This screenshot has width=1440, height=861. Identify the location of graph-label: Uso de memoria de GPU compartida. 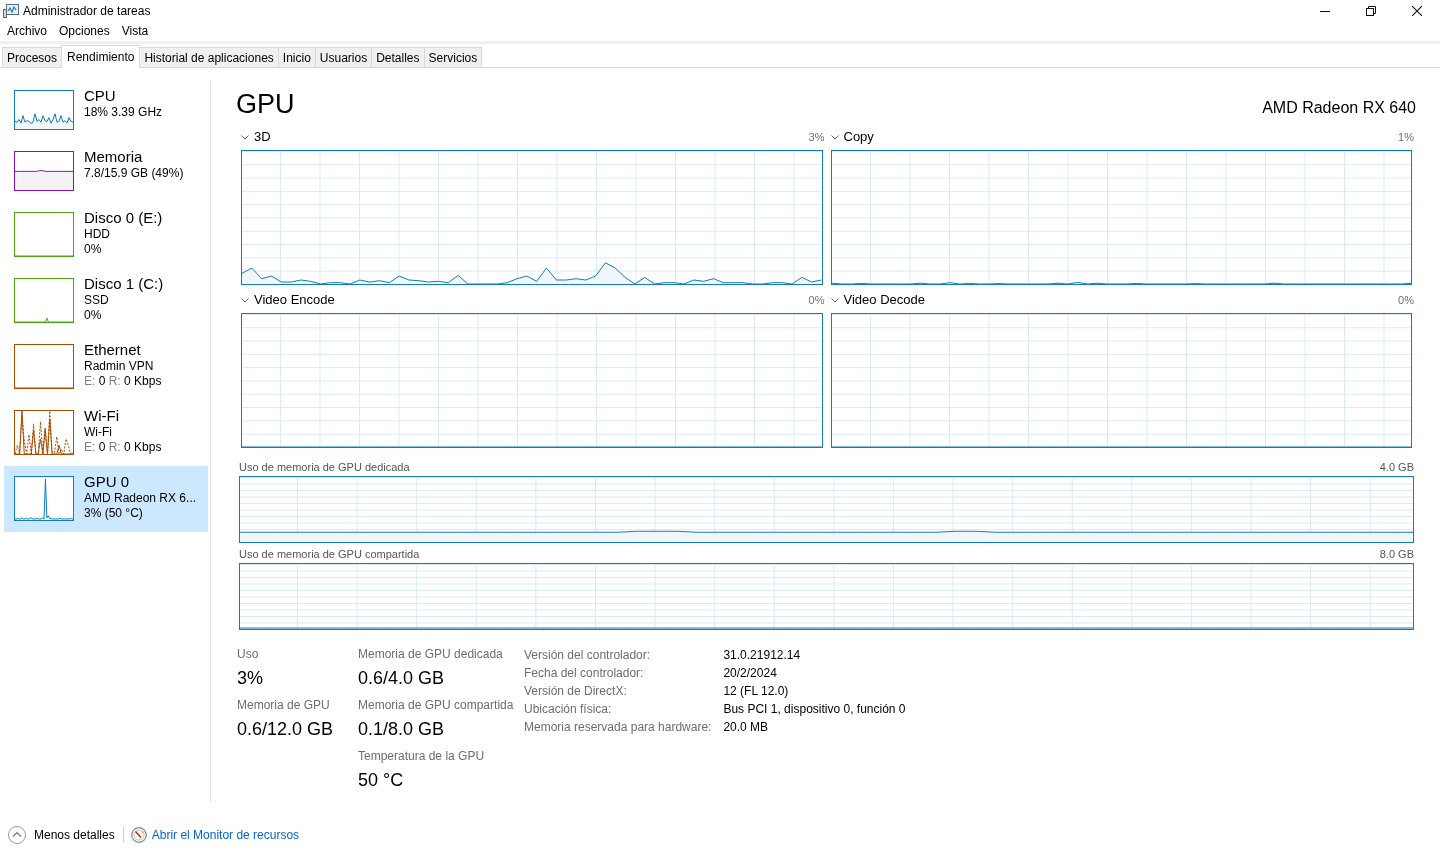
(329, 554).